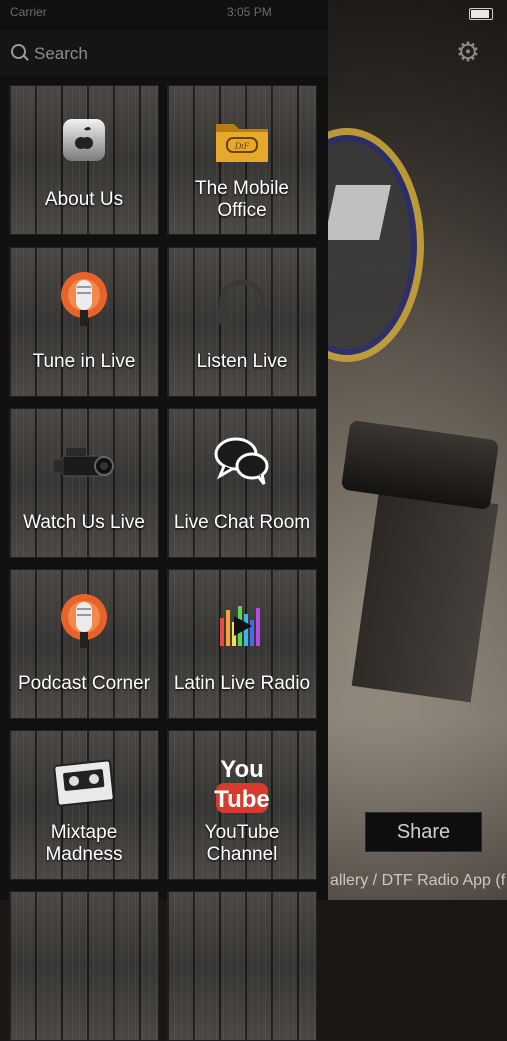 This screenshot has height=1041, width=507. Describe the element at coordinates (18, 51) in the screenshot. I see `search-icon` at that location.